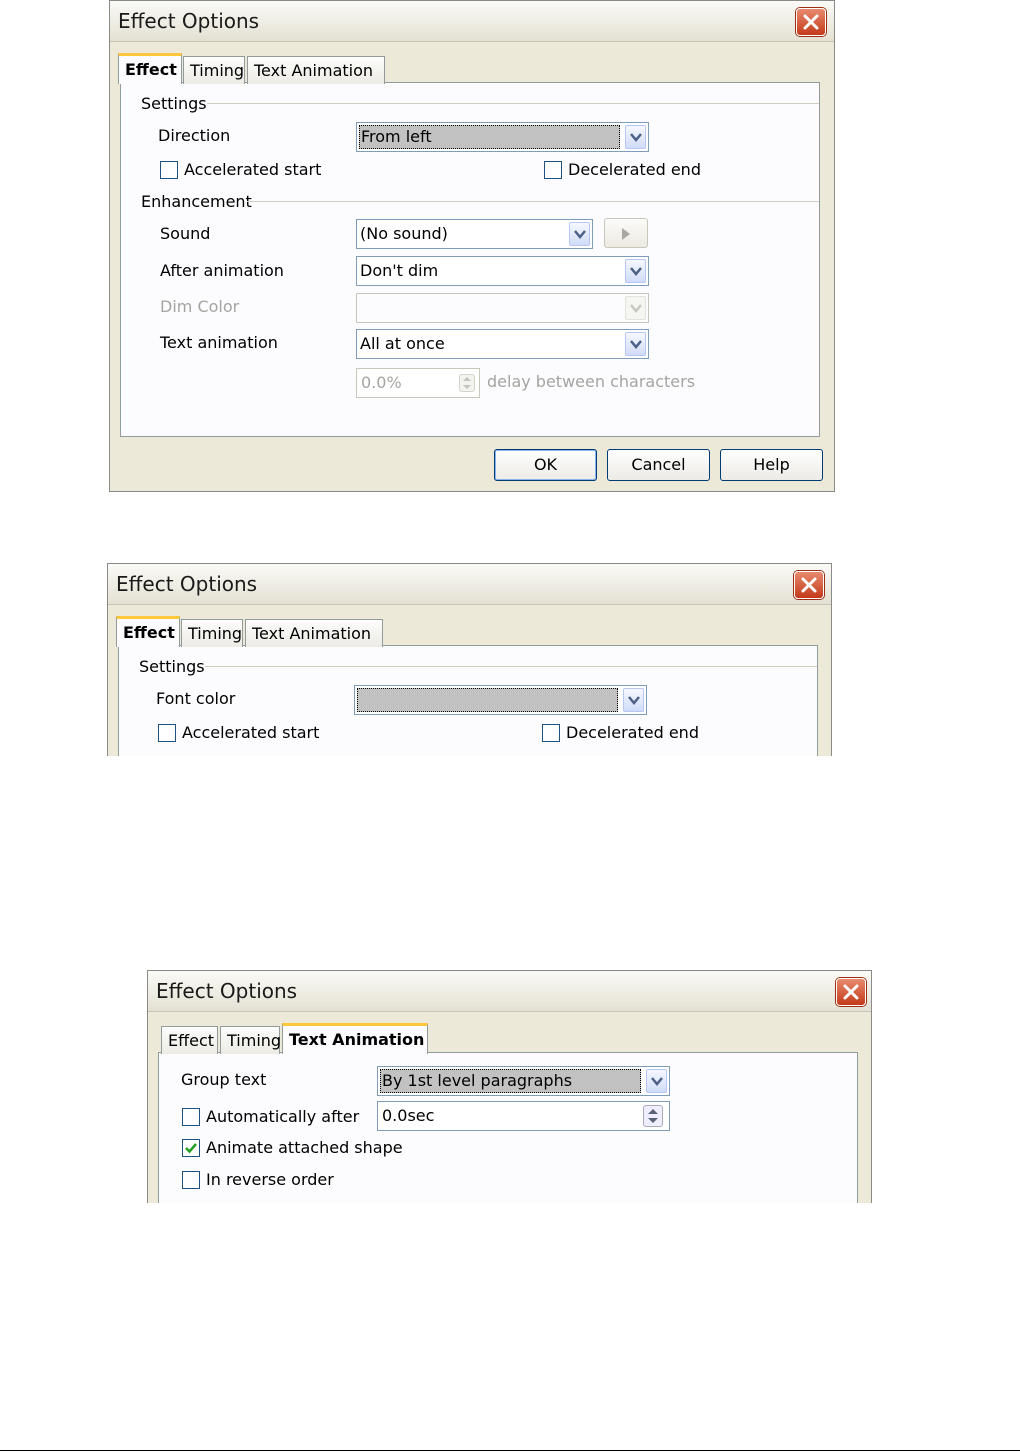 The width and height of the screenshot is (1020, 1453). What do you see at coordinates (533, 201) in the screenshot?
I see `enhancement-divider` at bounding box center [533, 201].